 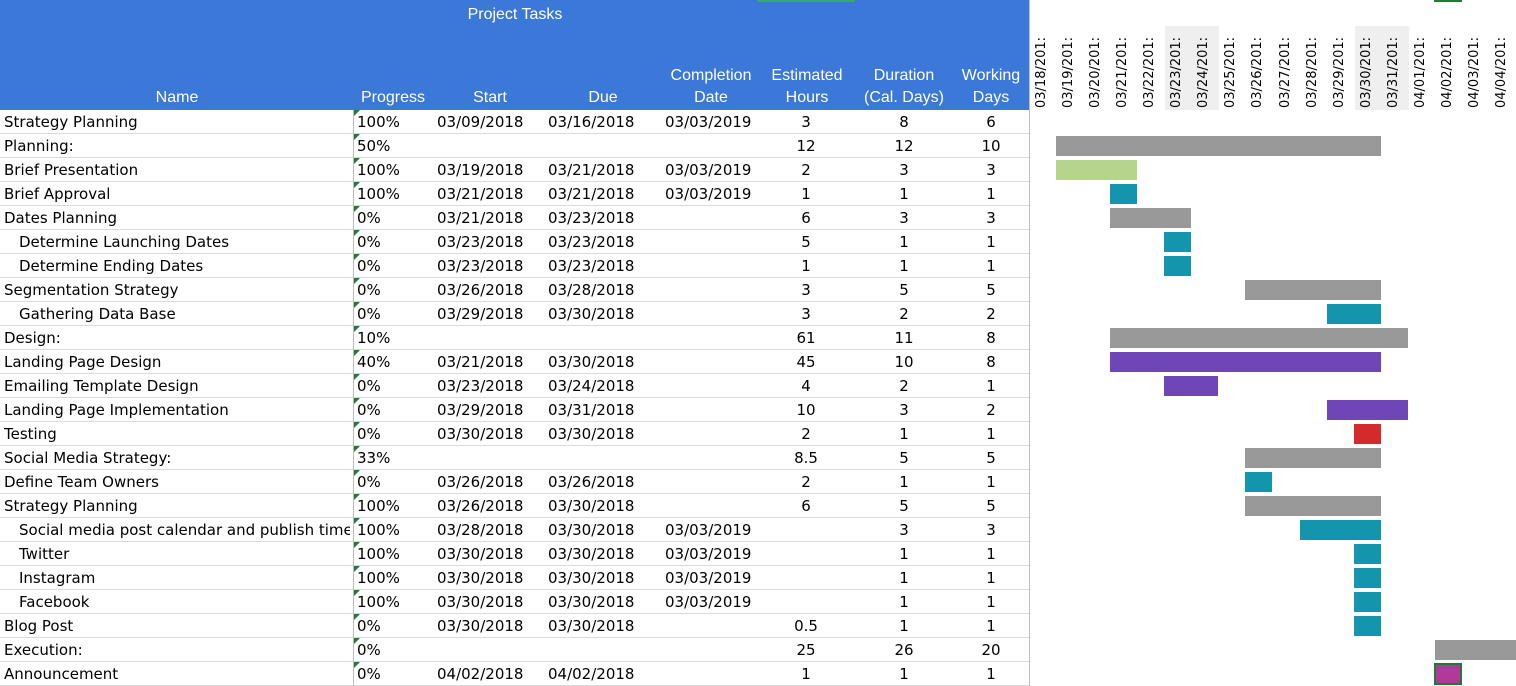 What do you see at coordinates (991, 458) in the screenshot?
I see `task-working-days: 5` at bounding box center [991, 458].